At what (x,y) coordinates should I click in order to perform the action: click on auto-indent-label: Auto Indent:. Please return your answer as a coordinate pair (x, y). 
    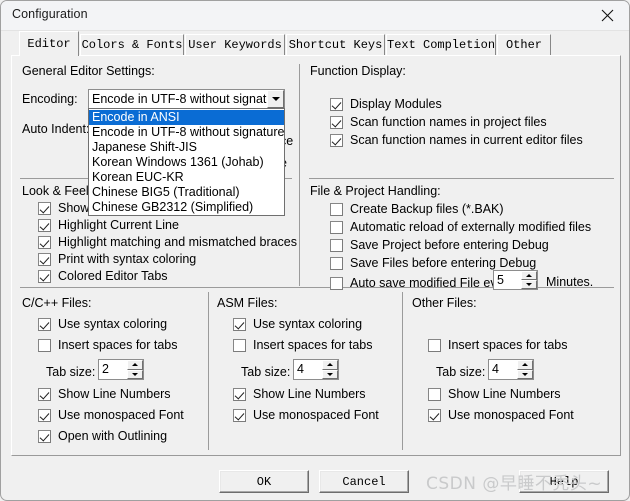
    Looking at the image, I should click on (56, 129).